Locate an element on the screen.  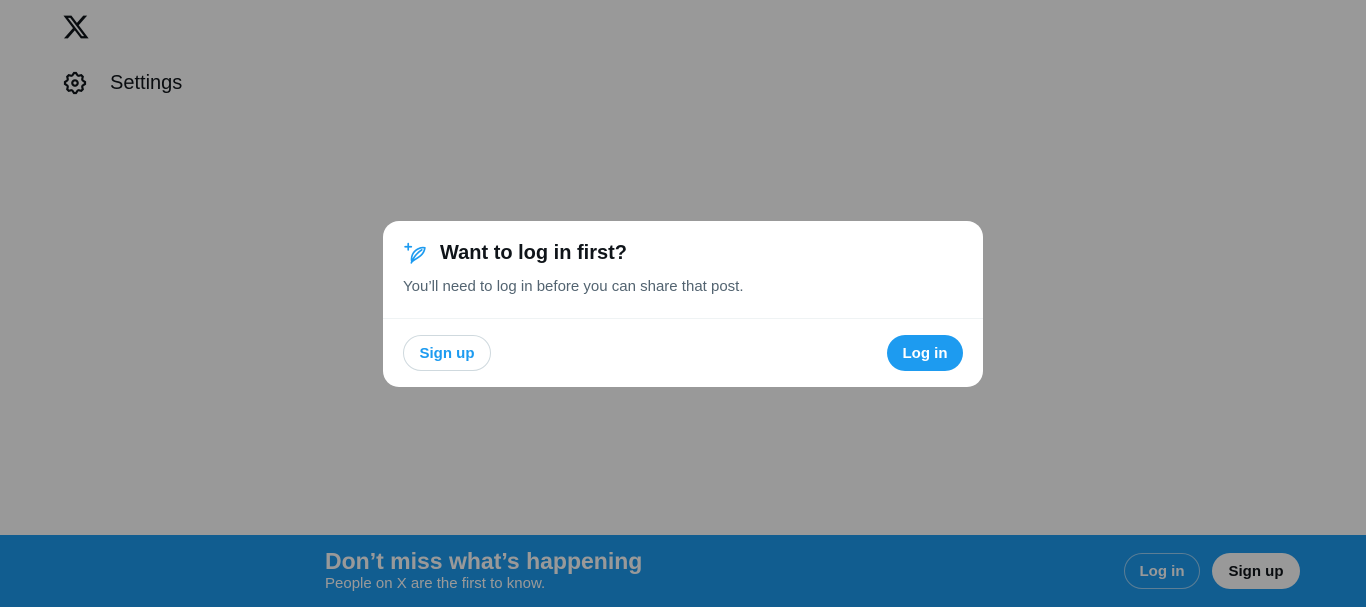
dialog-title: Want to log in first? is located at coordinates (534, 253).